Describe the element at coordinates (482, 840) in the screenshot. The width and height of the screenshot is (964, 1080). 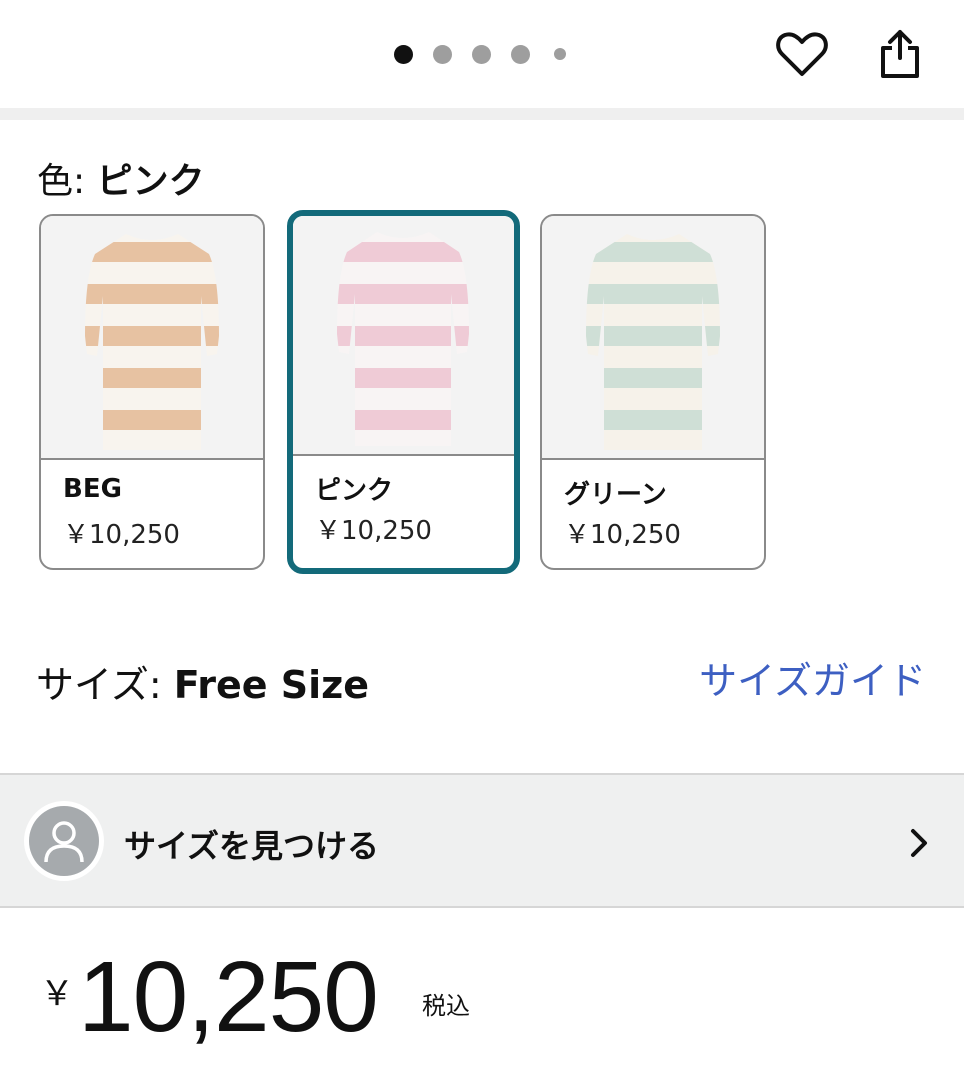
I see `find-size-row: サイズを見つける` at that location.